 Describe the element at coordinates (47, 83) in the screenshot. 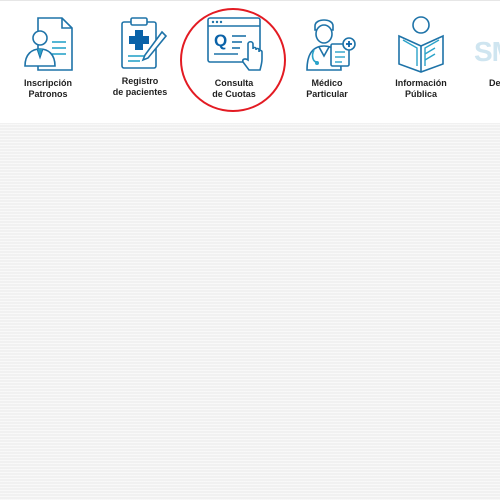

I see `nav-label-line1: Inscripción` at that location.